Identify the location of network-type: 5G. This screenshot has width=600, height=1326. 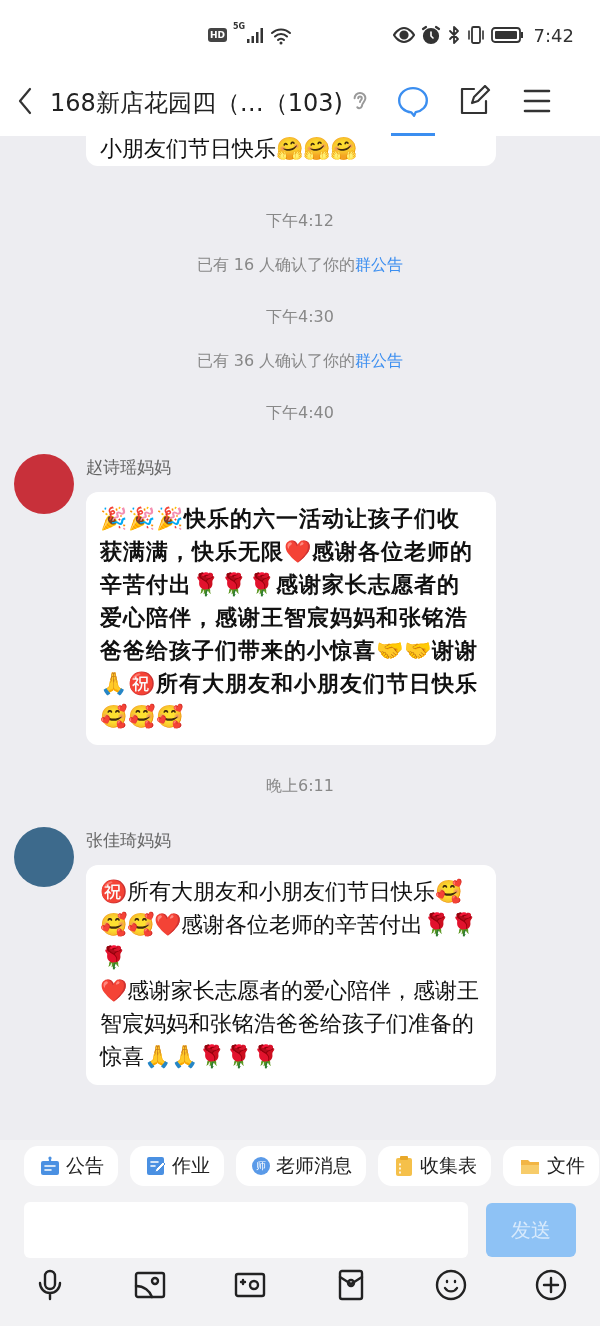
(239, 26).